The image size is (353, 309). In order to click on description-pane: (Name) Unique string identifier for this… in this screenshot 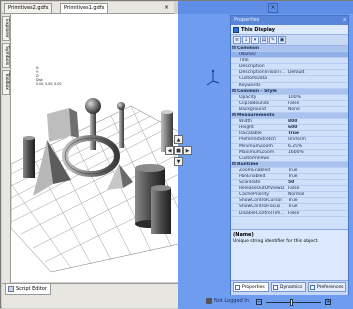, I will do `click(289, 254)`.